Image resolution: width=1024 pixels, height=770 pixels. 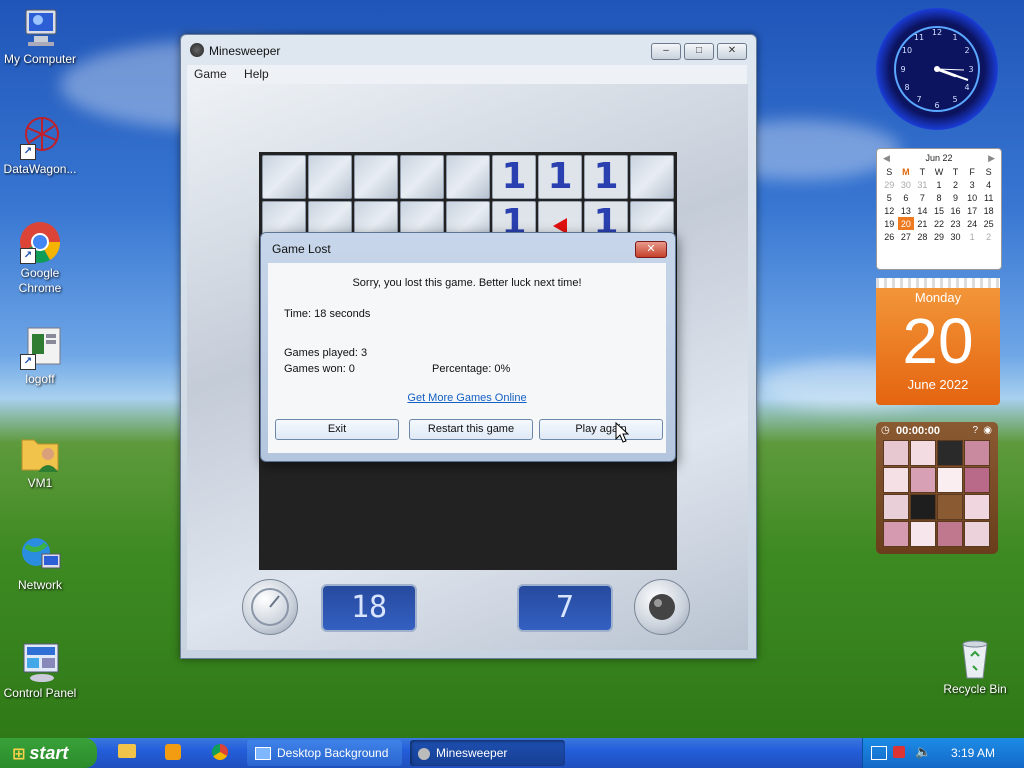 What do you see at coordinates (973, 753) in the screenshot?
I see `clock-time: 3:19 AM` at bounding box center [973, 753].